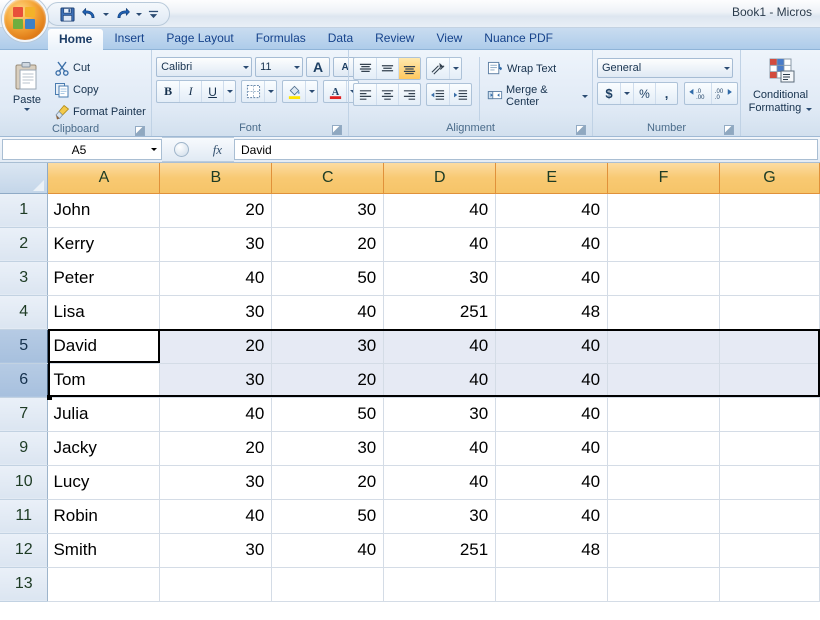  What do you see at coordinates (609, 93) in the screenshot?
I see `accounting-format-button: $` at bounding box center [609, 93].